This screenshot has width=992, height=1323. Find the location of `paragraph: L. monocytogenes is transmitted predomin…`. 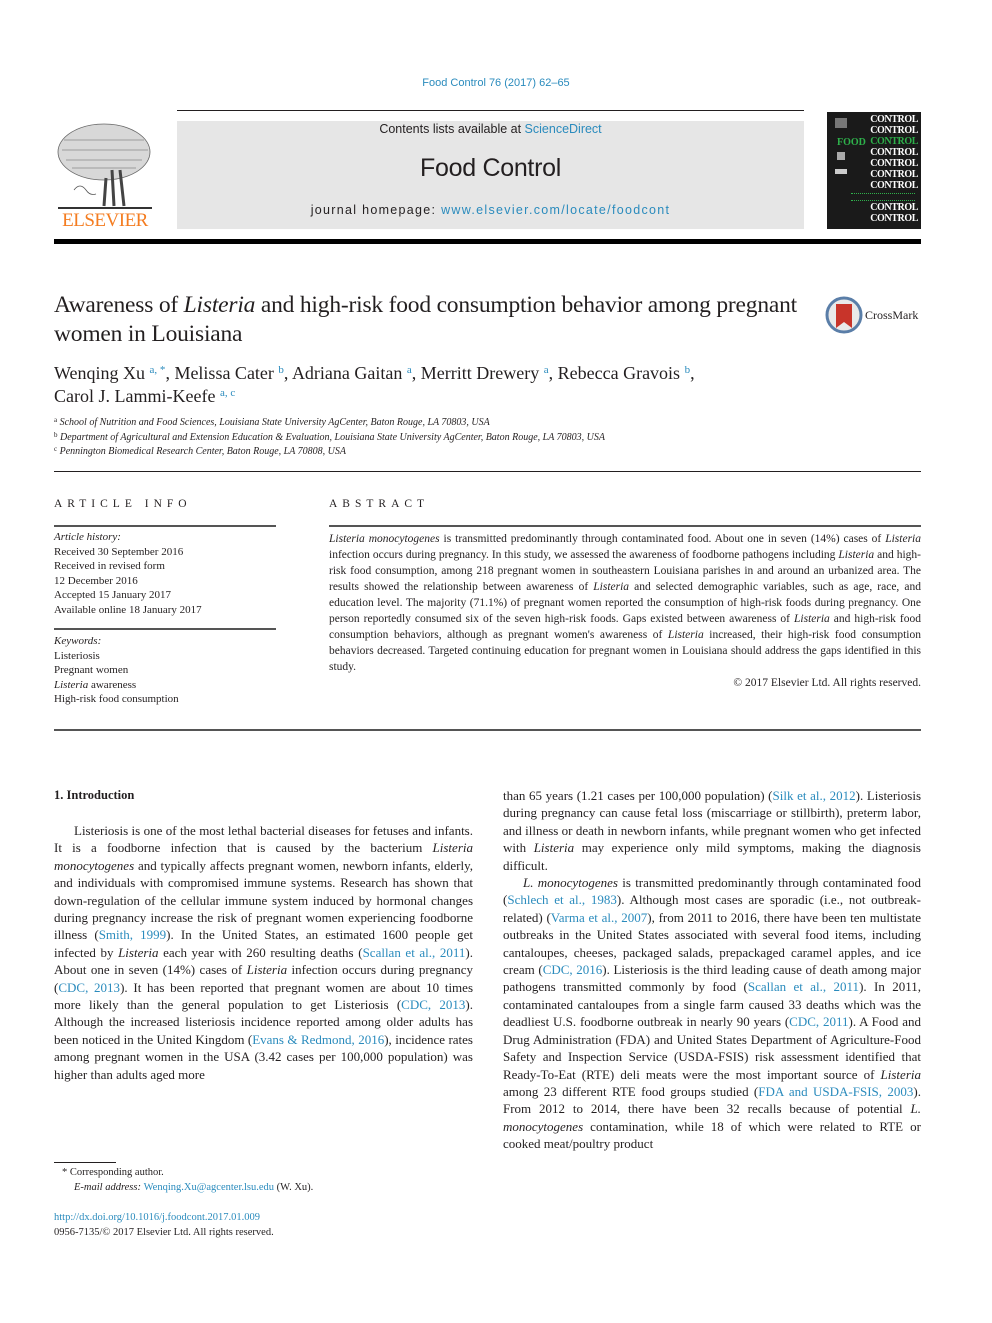

paragraph: L. monocytogenes is transmitted predomin… is located at coordinates (712, 1013).